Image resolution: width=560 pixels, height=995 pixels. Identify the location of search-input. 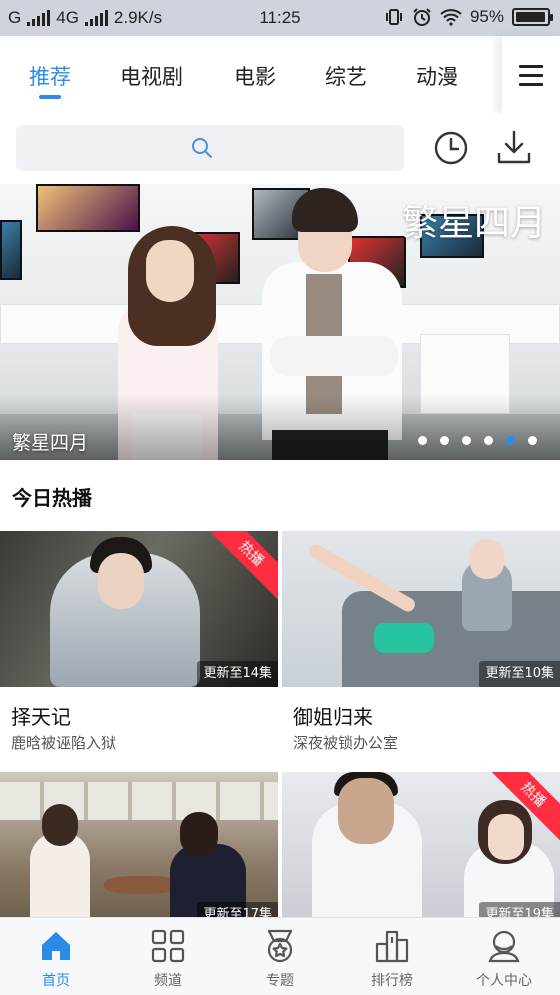
(210, 148).